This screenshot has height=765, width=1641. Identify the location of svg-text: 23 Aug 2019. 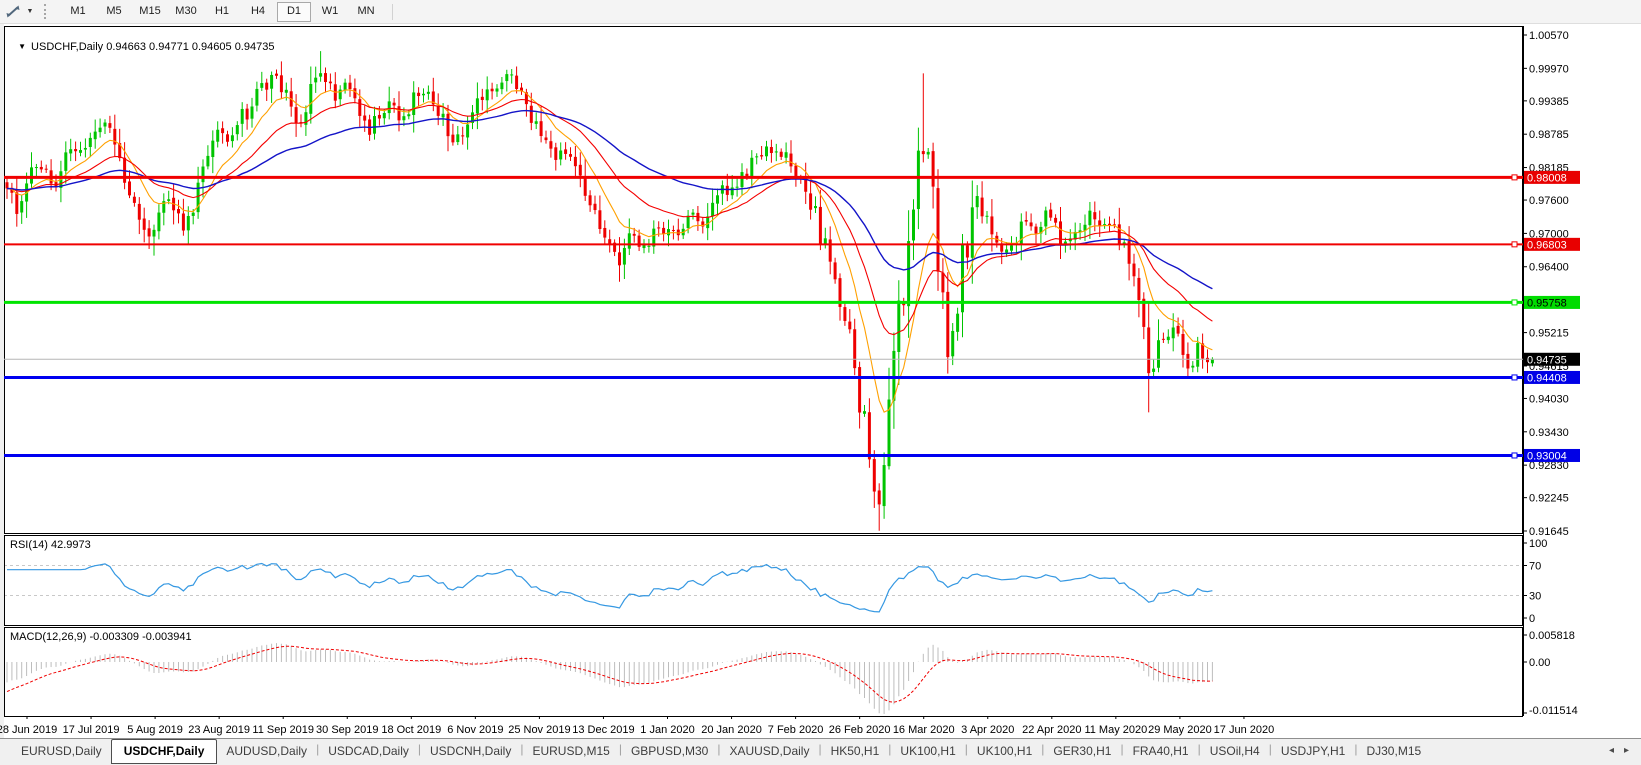
(219, 730).